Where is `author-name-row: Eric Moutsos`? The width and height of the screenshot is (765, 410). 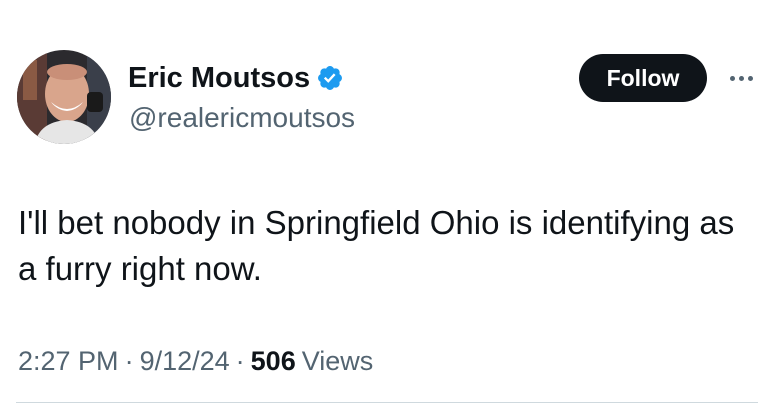 author-name-row: Eric Moutsos is located at coordinates (236, 78).